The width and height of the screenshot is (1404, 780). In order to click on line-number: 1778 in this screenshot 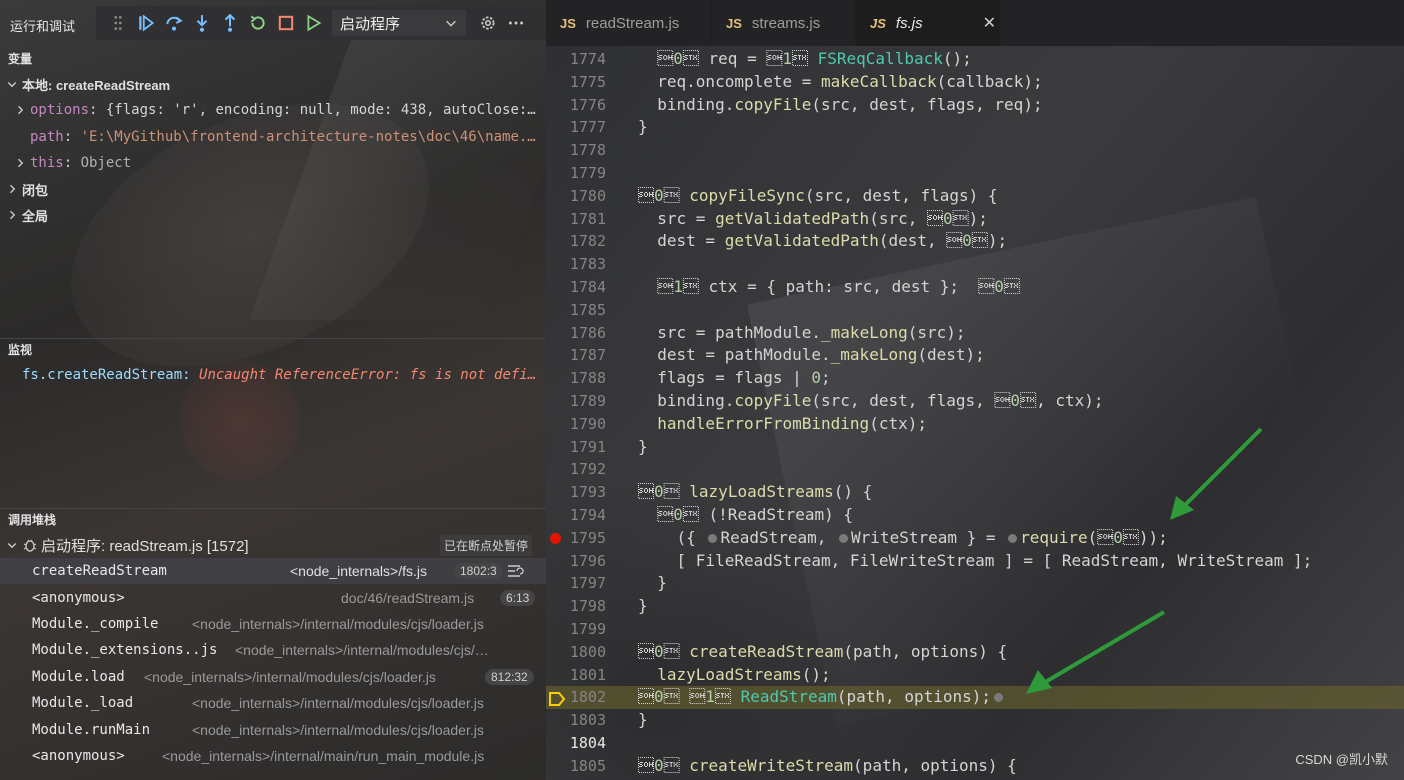, I will do `click(576, 150)`.